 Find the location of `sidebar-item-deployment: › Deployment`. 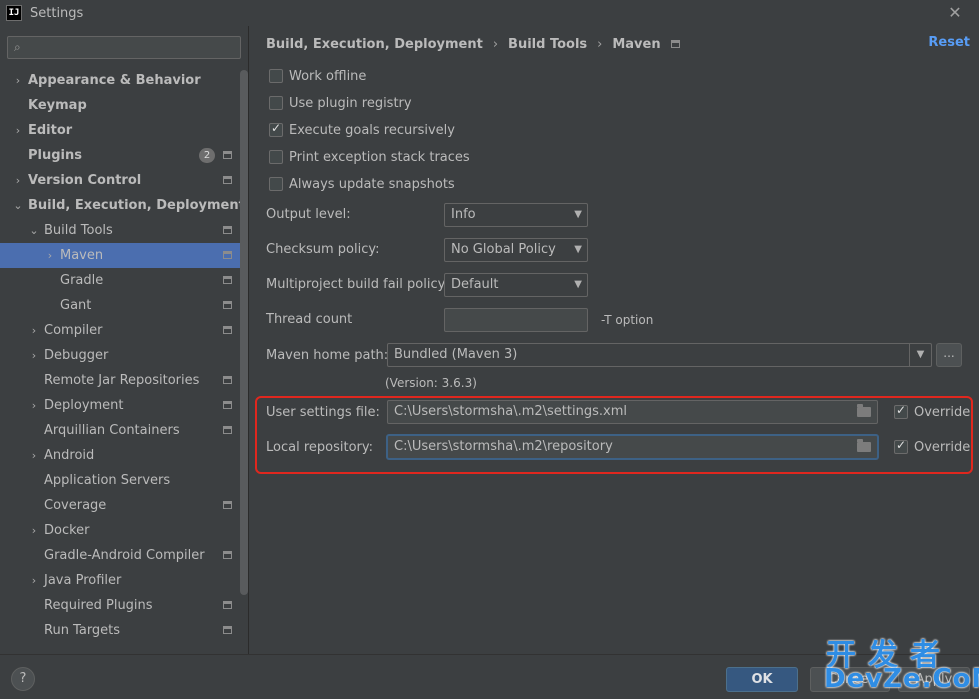

sidebar-item-deployment: › Deployment is located at coordinates (120, 405).